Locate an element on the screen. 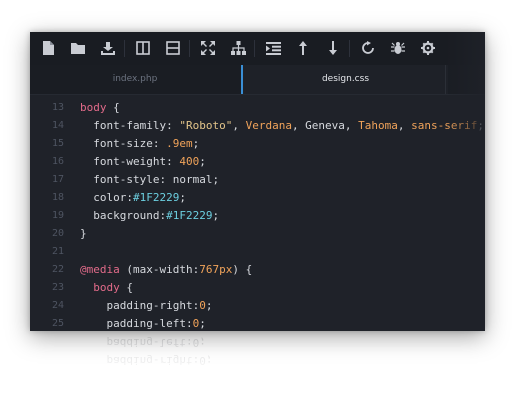 This screenshot has width=512, height=407. code-line: 18 color:#1F2229; is located at coordinates (257, 198).